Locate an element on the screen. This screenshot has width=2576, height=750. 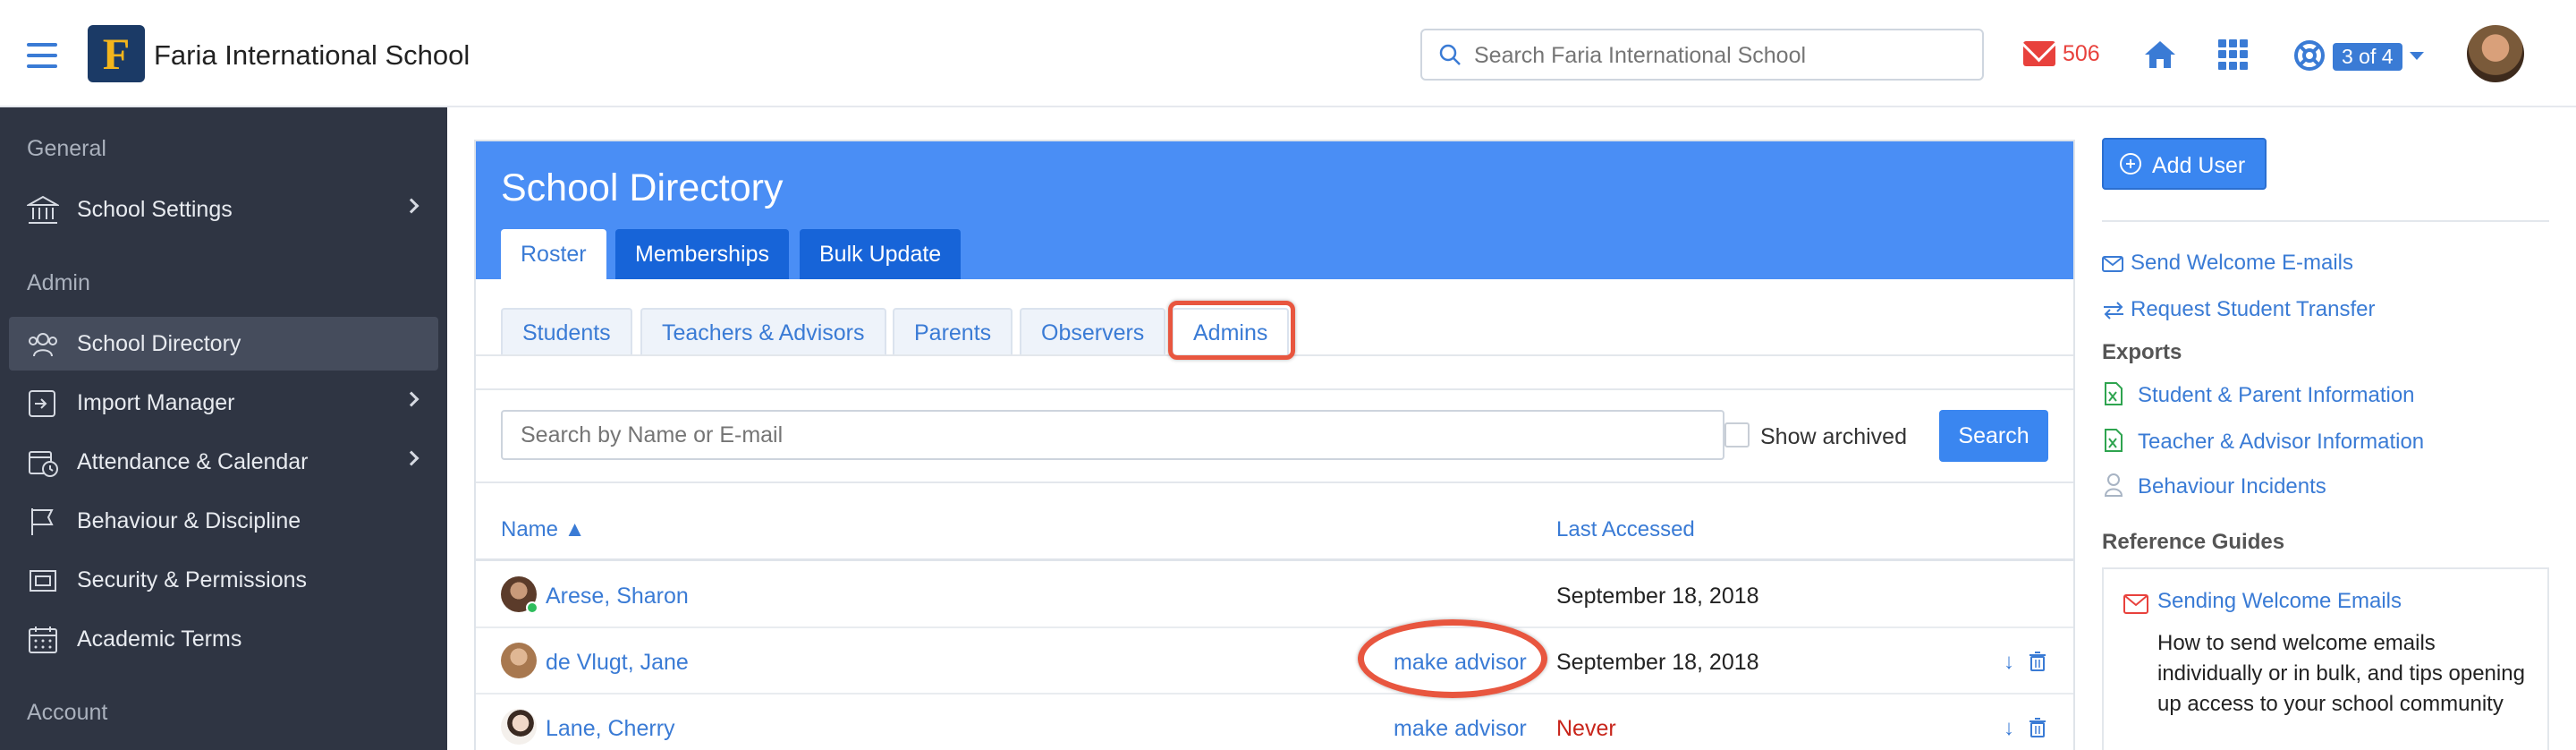
shield-icon is located at coordinates (43, 581).